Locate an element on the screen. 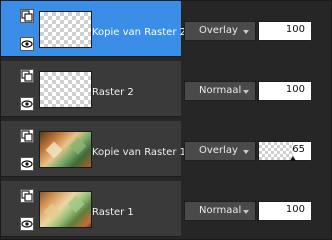  opacity-marker is located at coordinates (293, 158).